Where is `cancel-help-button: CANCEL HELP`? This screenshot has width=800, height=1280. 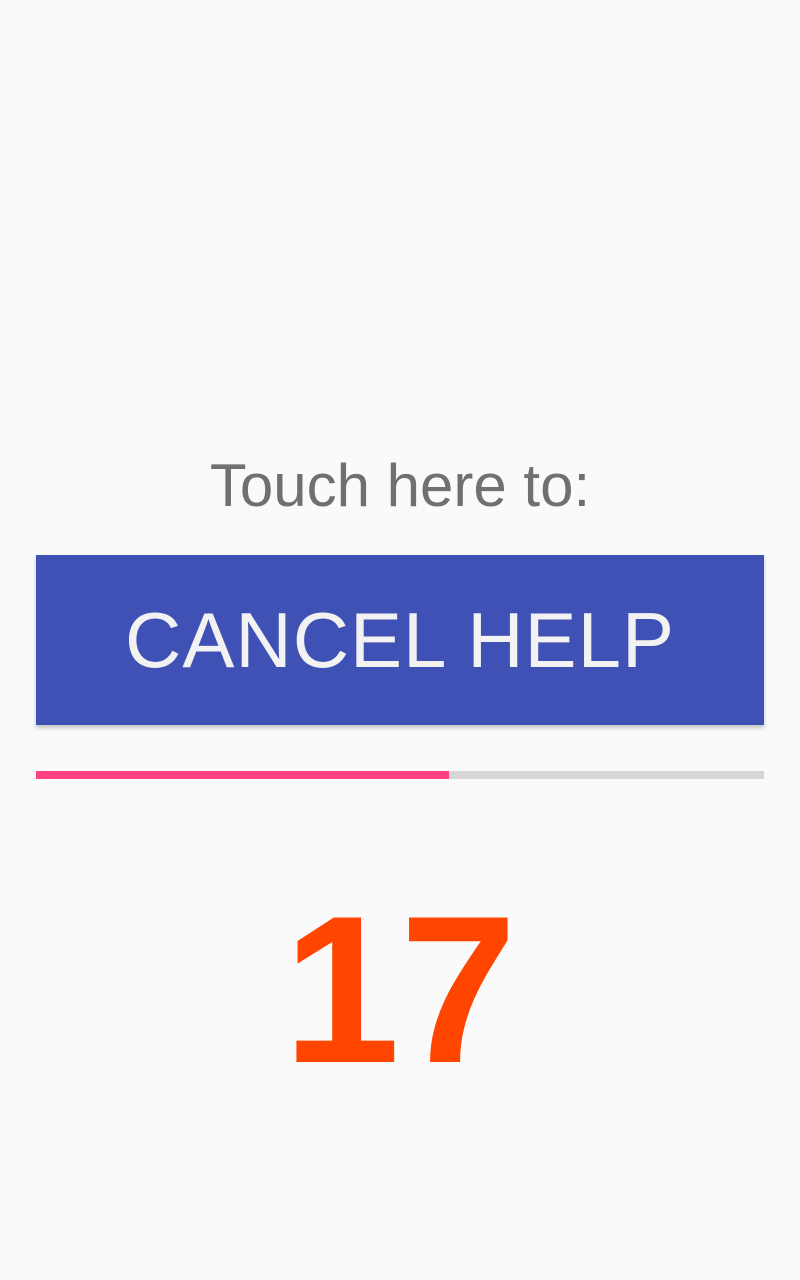
cancel-help-button: CANCEL HELP is located at coordinates (400, 640).